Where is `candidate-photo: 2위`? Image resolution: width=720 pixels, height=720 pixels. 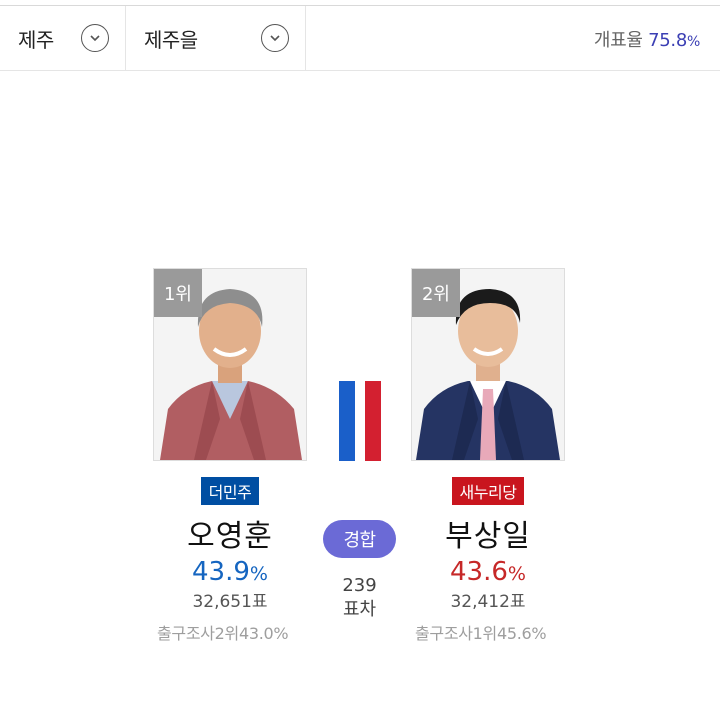
candidate-photo: 2위 is located at coordinates (488, 364).